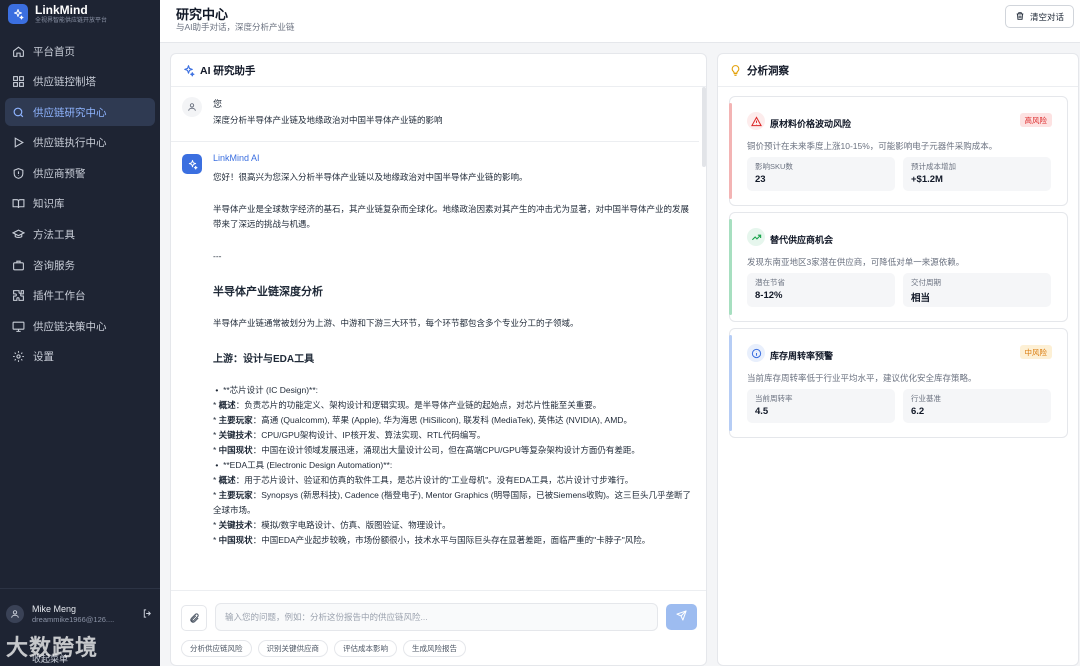 Image resolution: width=1080 pixels, height=666 pixels. I want to click on insight-metric: 交付周期 相当, so click(977, 290).